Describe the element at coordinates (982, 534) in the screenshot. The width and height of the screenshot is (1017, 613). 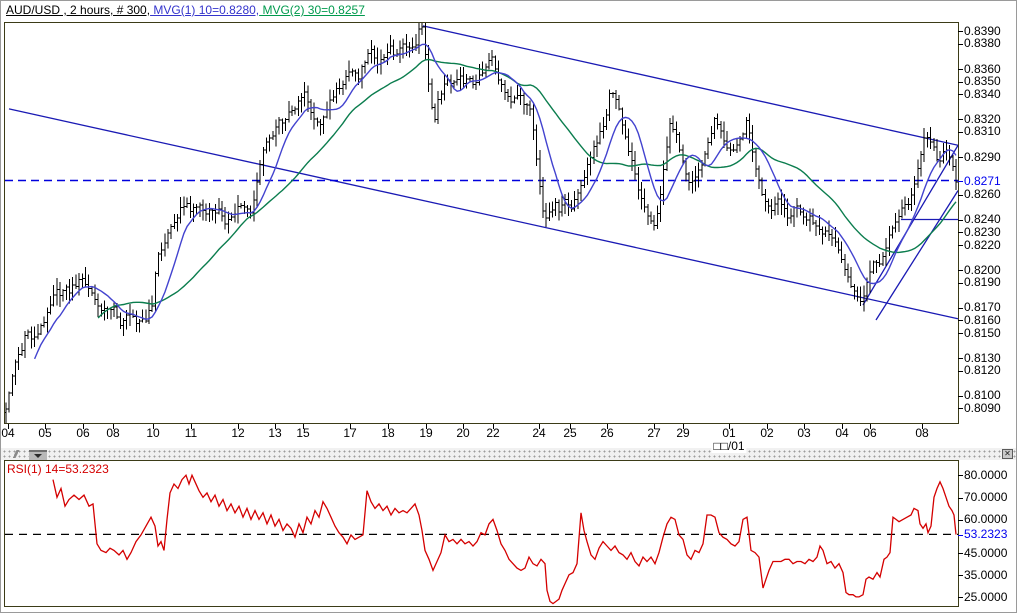
I see `rsi-value-label: 53.2323` at that location.